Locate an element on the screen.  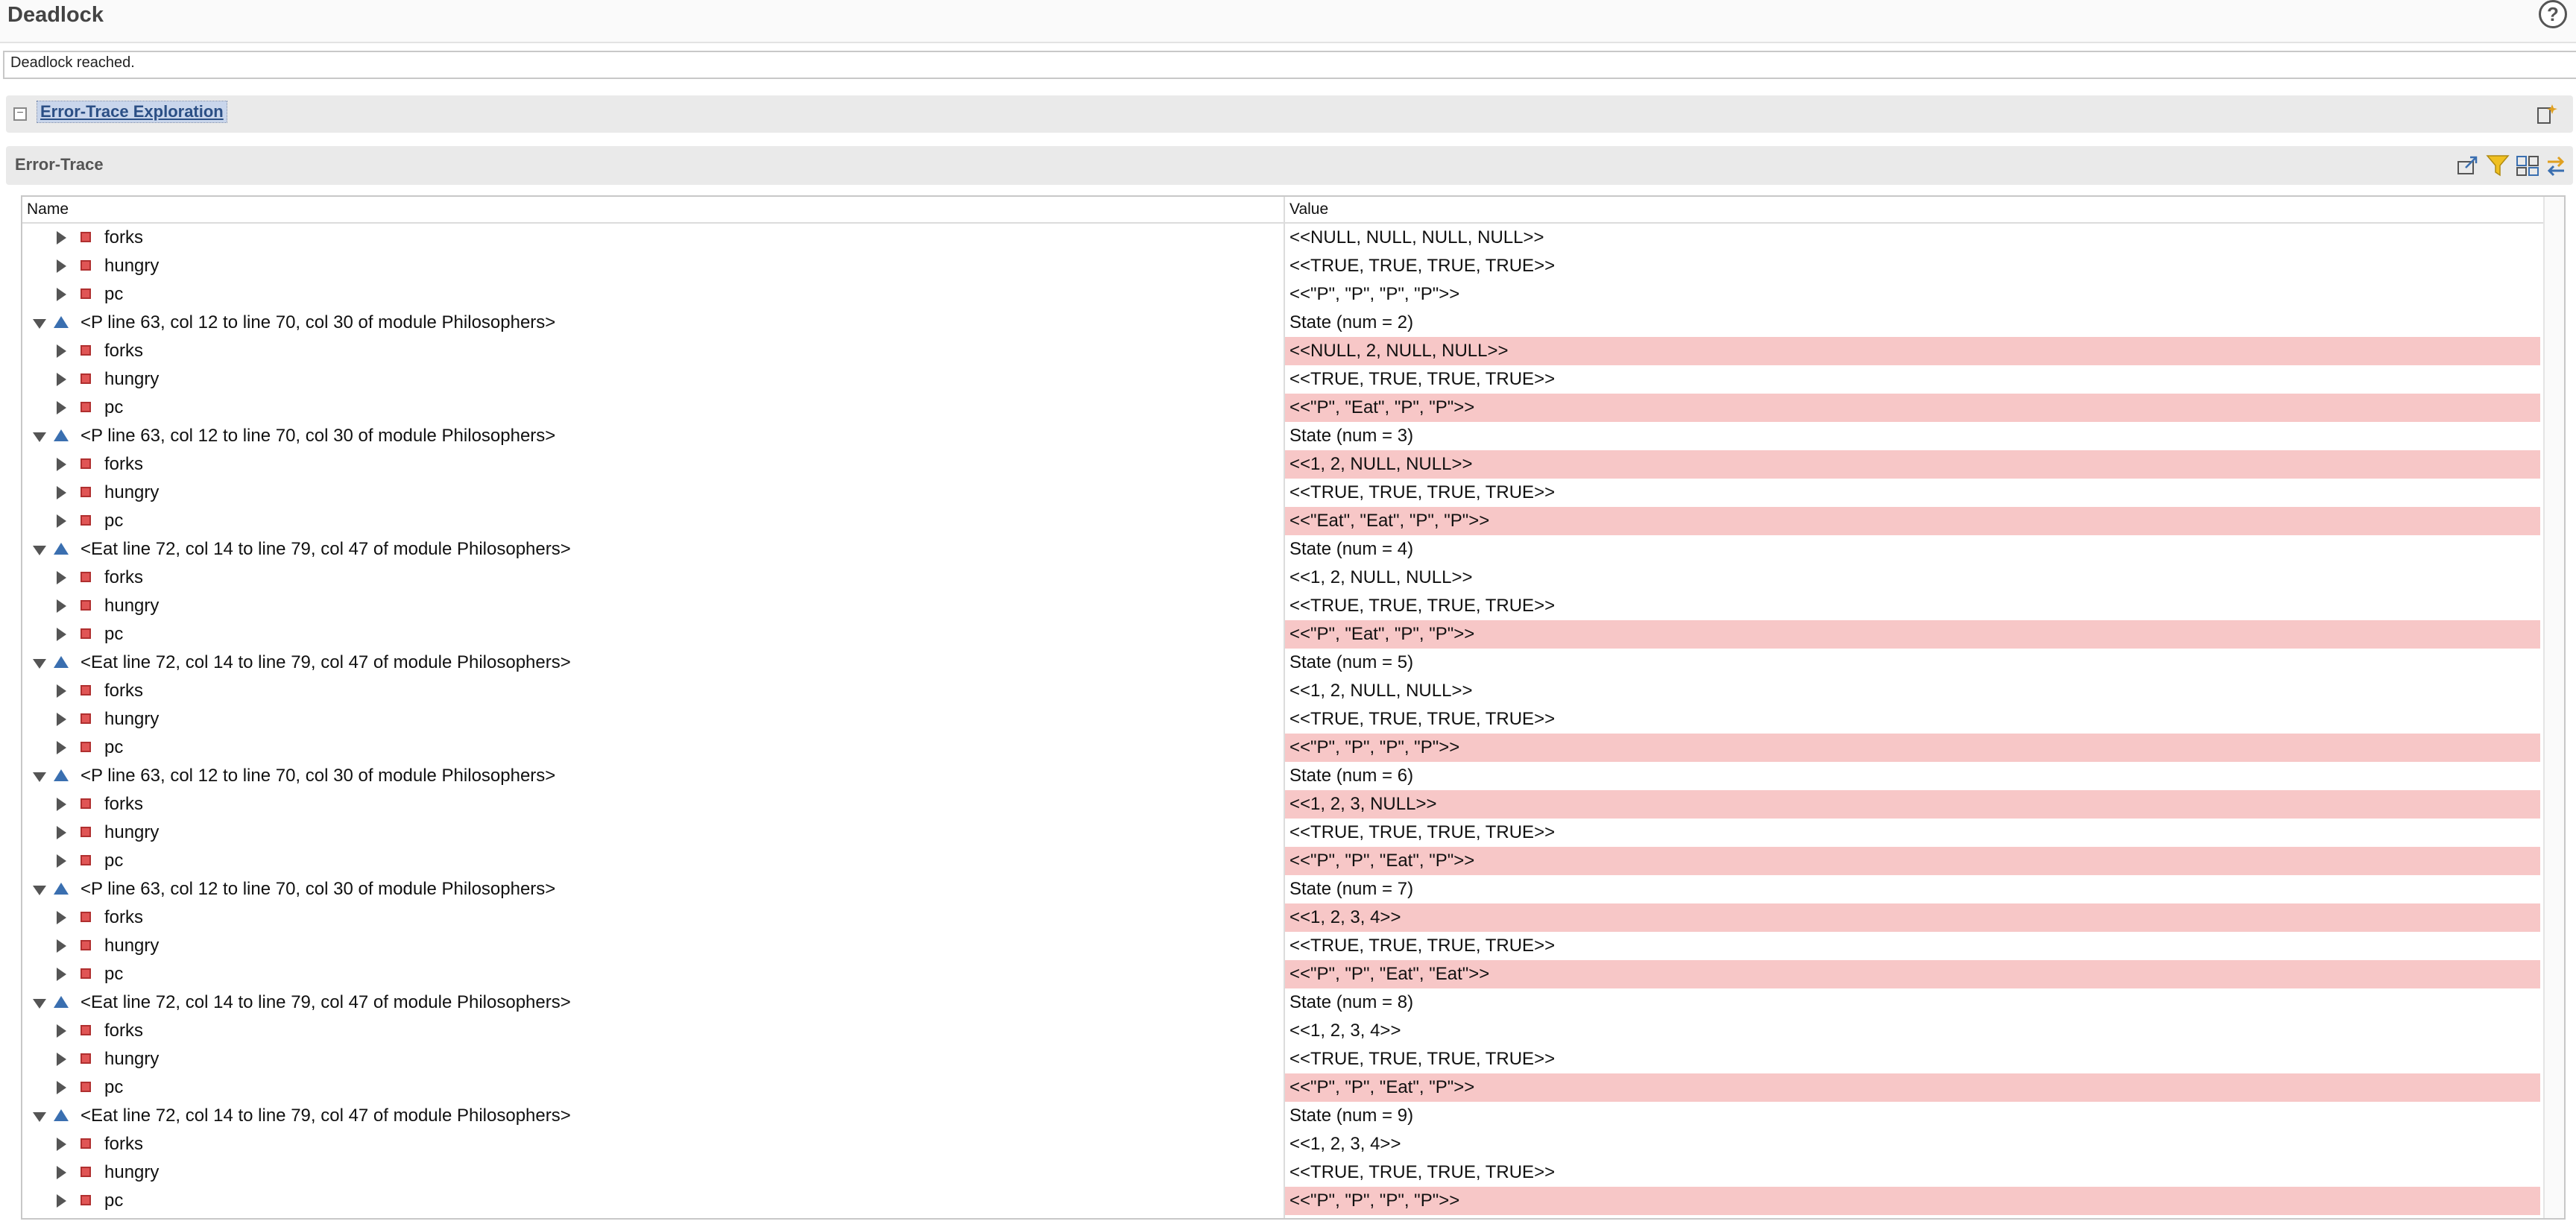
variable-name: pc is located at coordinates (114, 634).